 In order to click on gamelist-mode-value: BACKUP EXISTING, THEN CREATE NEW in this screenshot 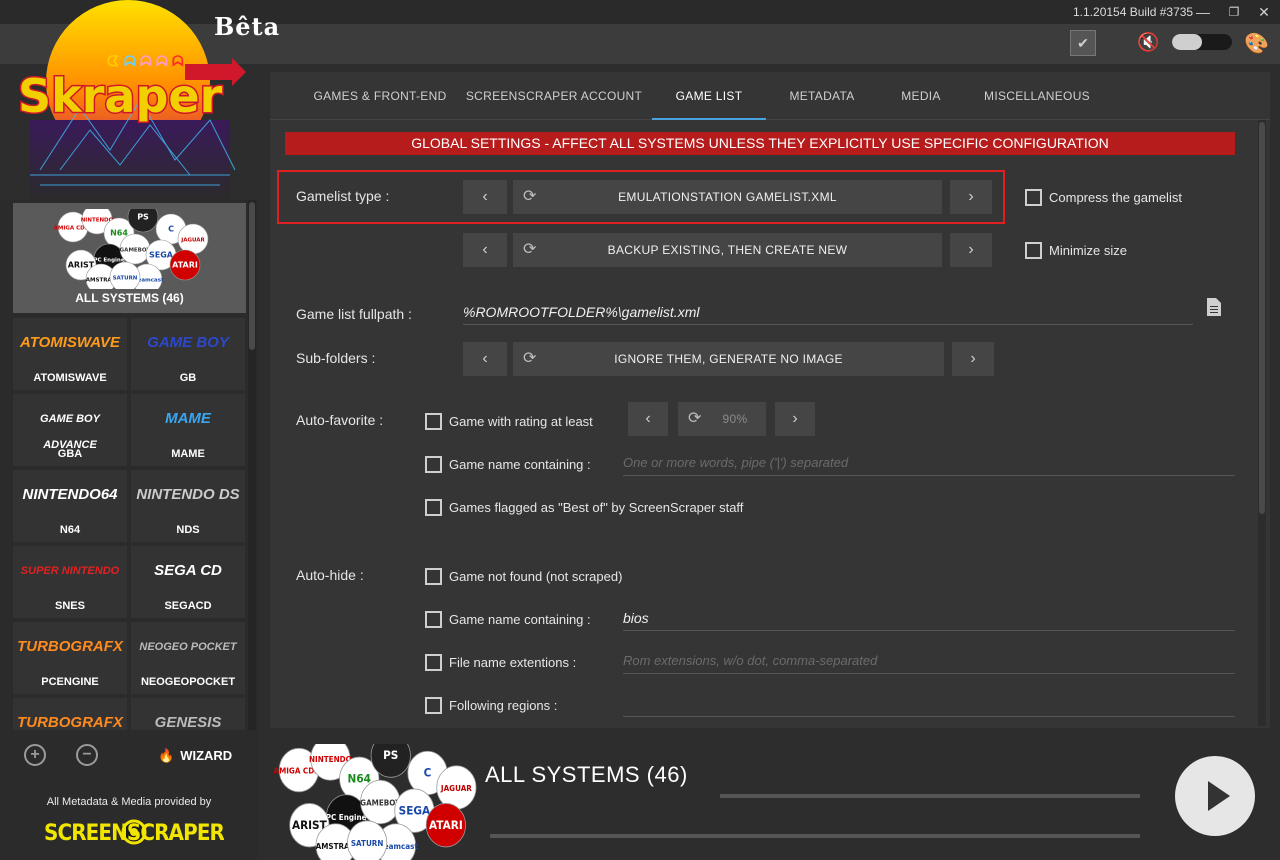, I will do `click(727, 250)`.